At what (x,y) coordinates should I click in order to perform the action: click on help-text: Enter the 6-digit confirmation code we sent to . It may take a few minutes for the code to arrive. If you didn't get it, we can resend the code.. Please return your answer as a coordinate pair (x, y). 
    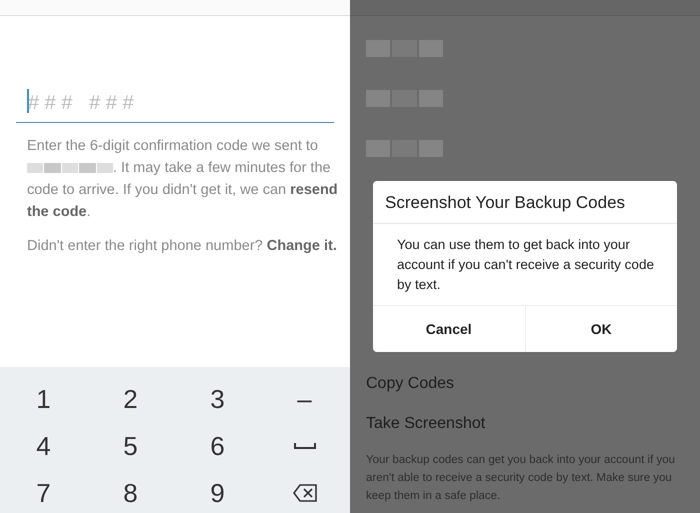
    Looking at the image, I should click on (182, 179).